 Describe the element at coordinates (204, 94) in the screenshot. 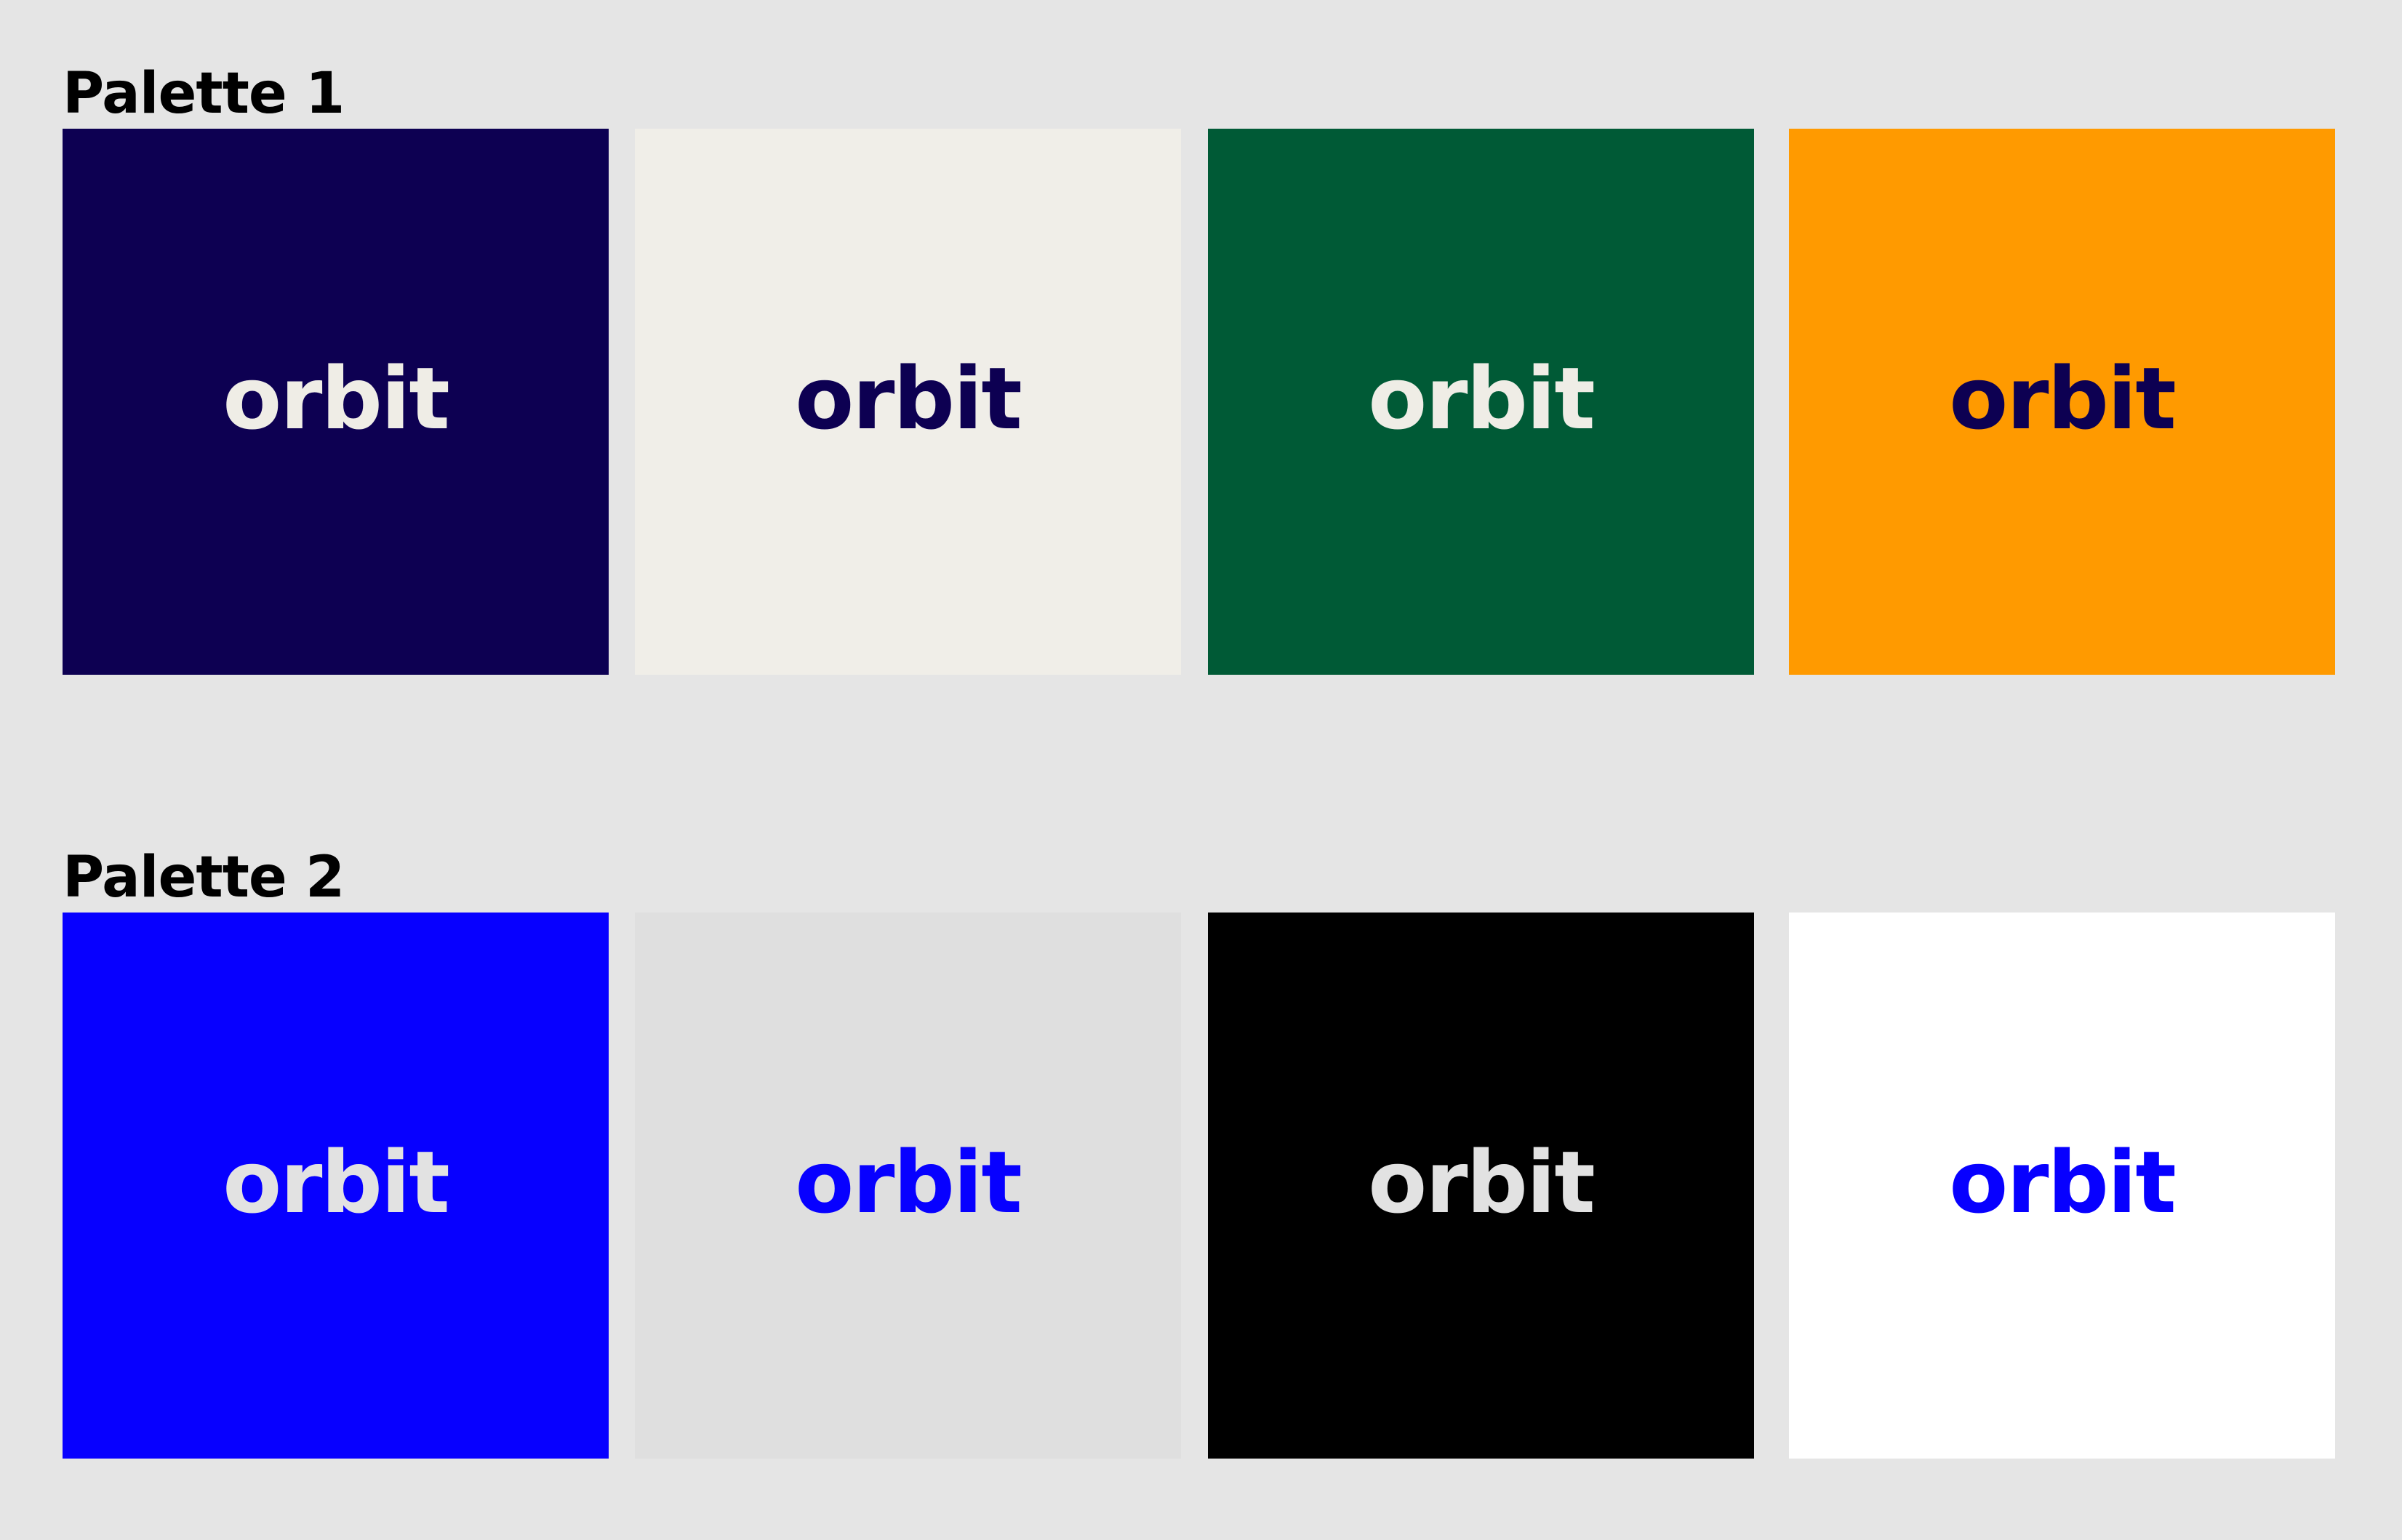

I see `palette-title: Palette 1` at that location.